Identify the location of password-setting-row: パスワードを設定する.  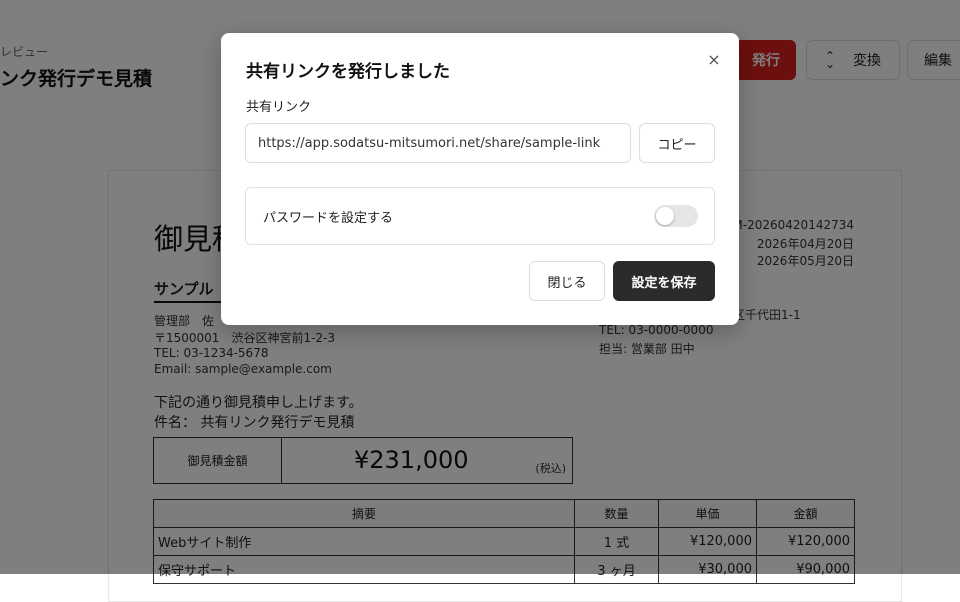
(480, 216).